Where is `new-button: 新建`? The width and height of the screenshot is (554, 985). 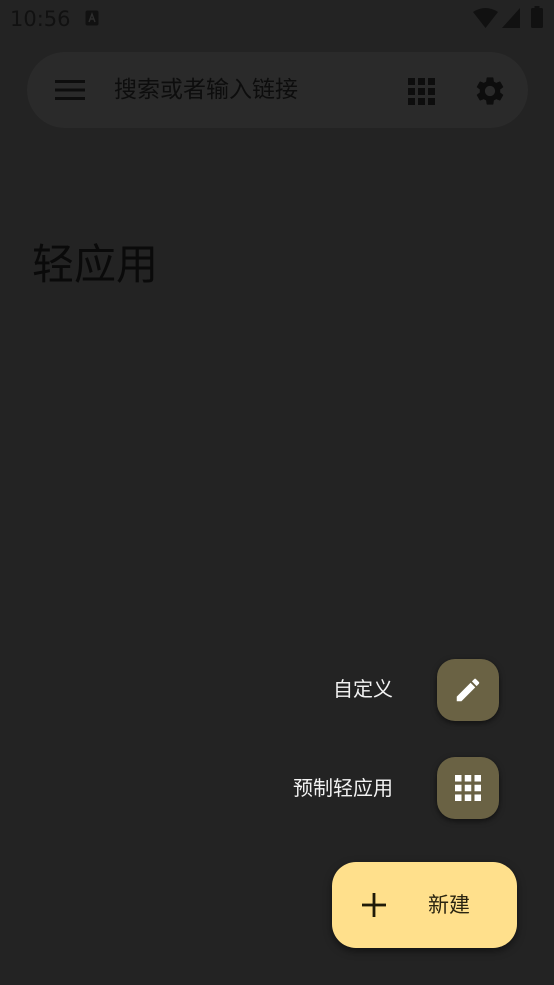
new-button: 新建 is located at coordinates (424, 905).